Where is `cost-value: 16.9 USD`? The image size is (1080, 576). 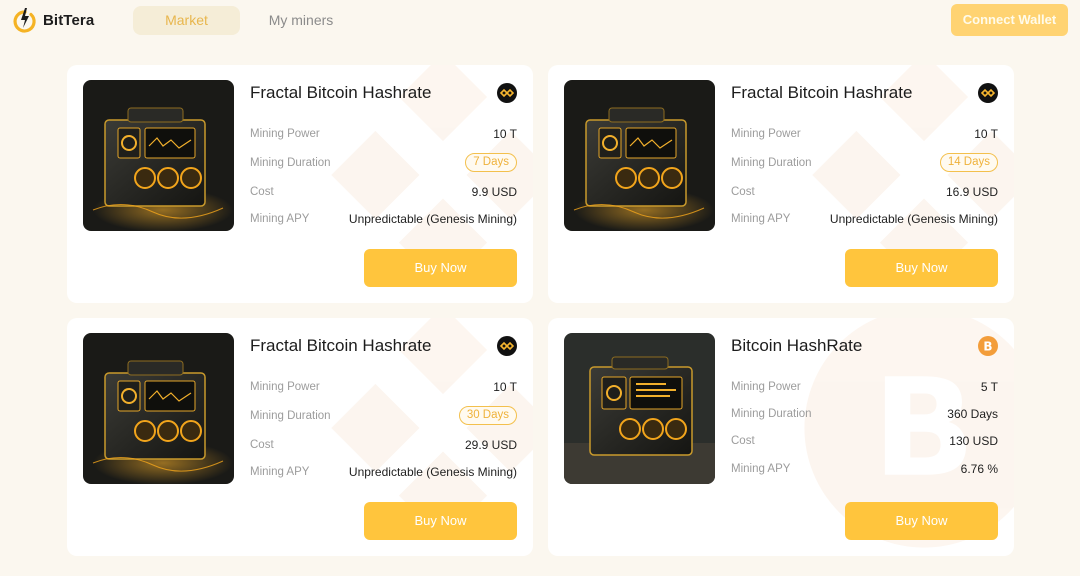 cost-value: 16.9 USD is located at coordinates (971, 192).